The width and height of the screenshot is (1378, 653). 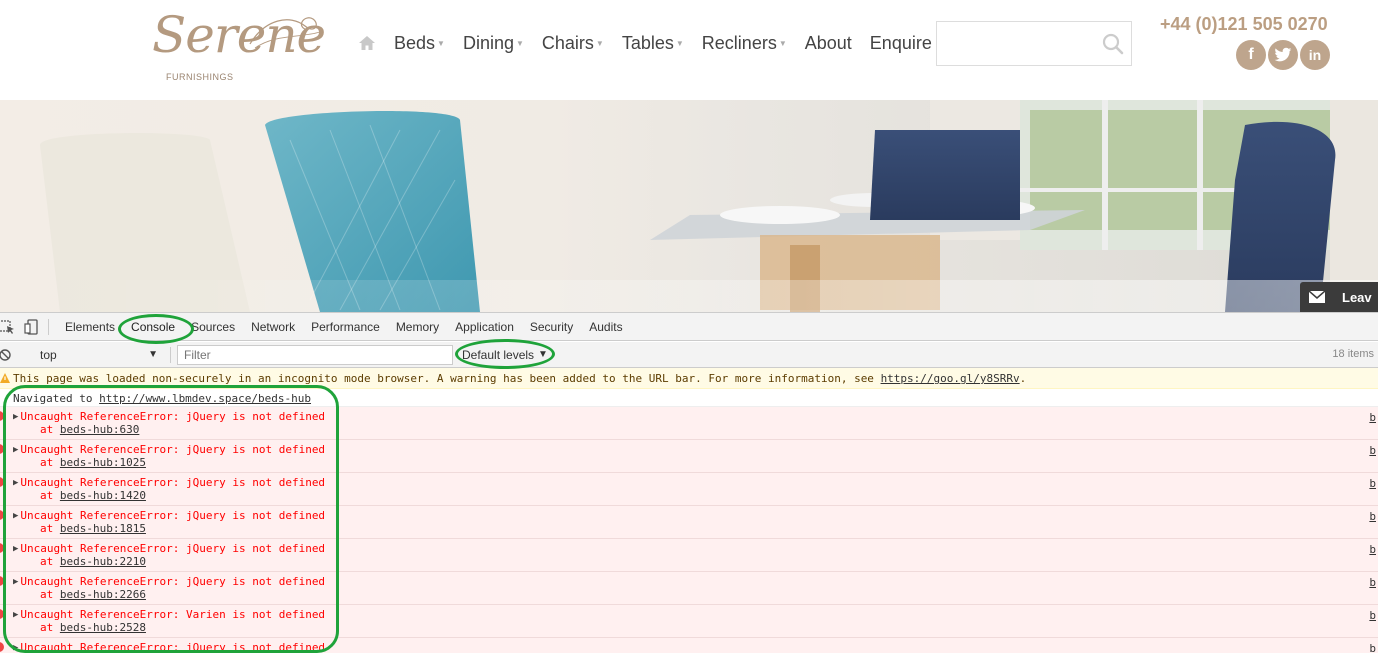 I want to click on nav-item-enquire: Enquire, so click(x=901, y=43).